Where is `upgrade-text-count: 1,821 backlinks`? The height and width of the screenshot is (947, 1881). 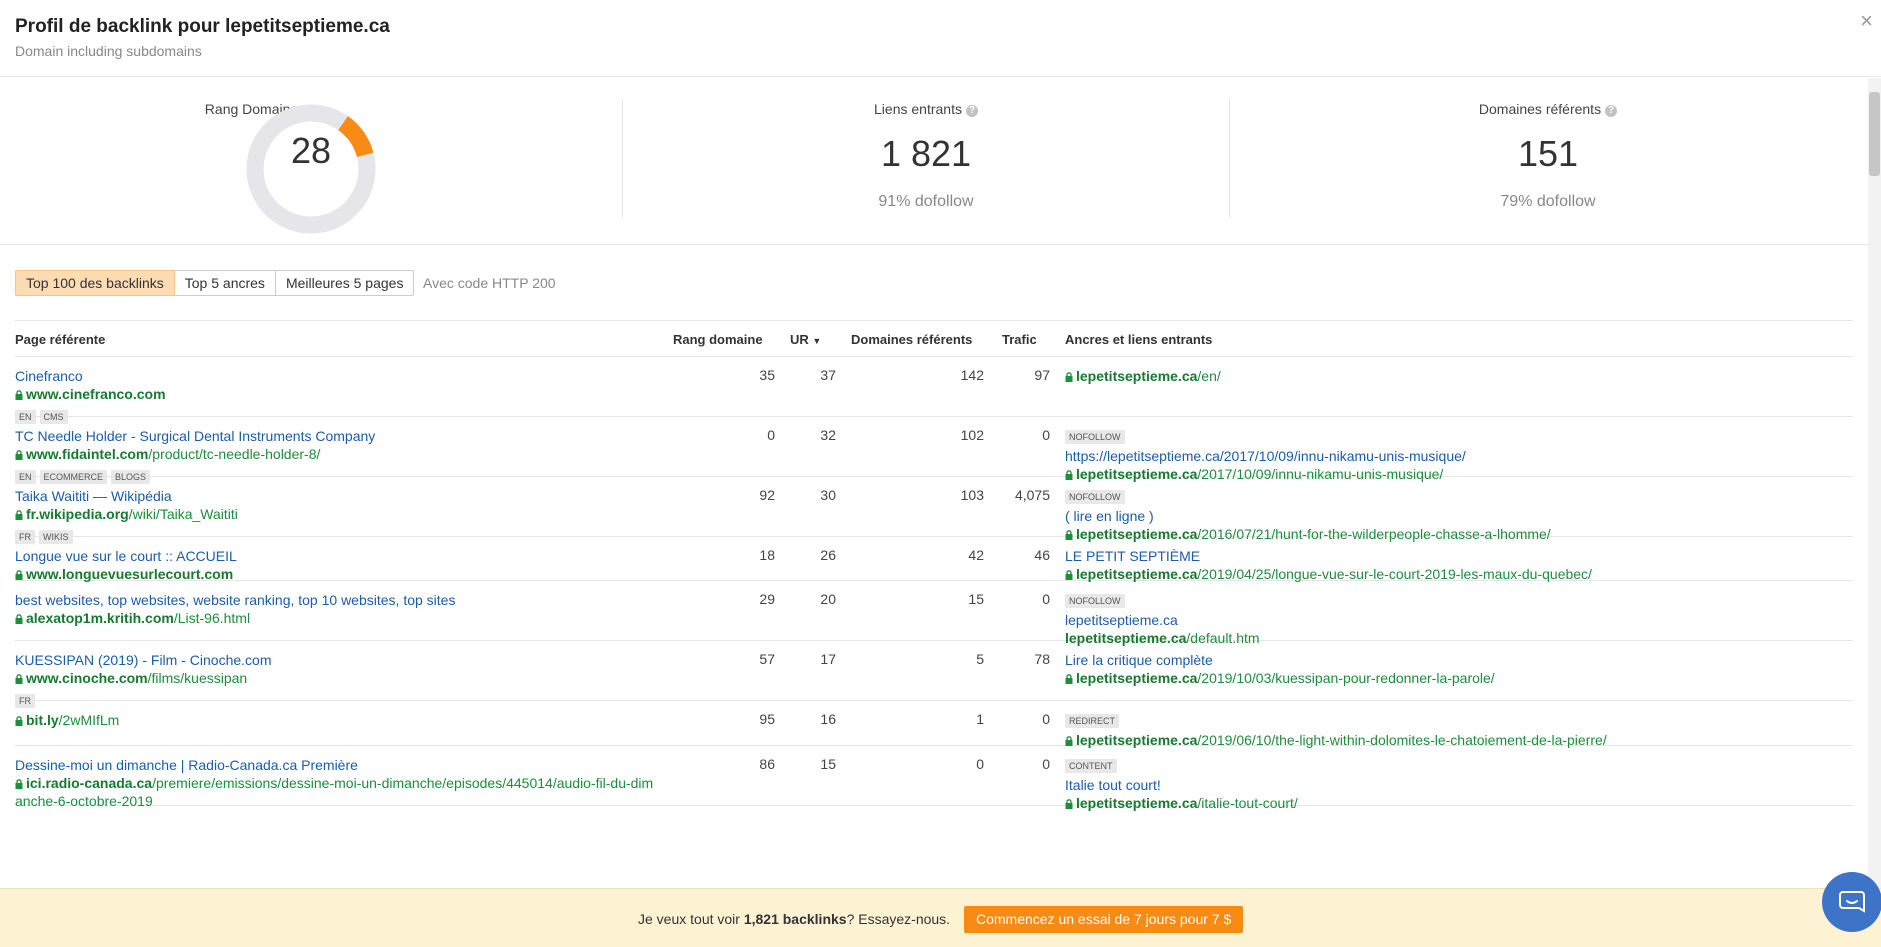 upgrade-text-count: 1,821 backlinks is located at coordinates (795, 919).